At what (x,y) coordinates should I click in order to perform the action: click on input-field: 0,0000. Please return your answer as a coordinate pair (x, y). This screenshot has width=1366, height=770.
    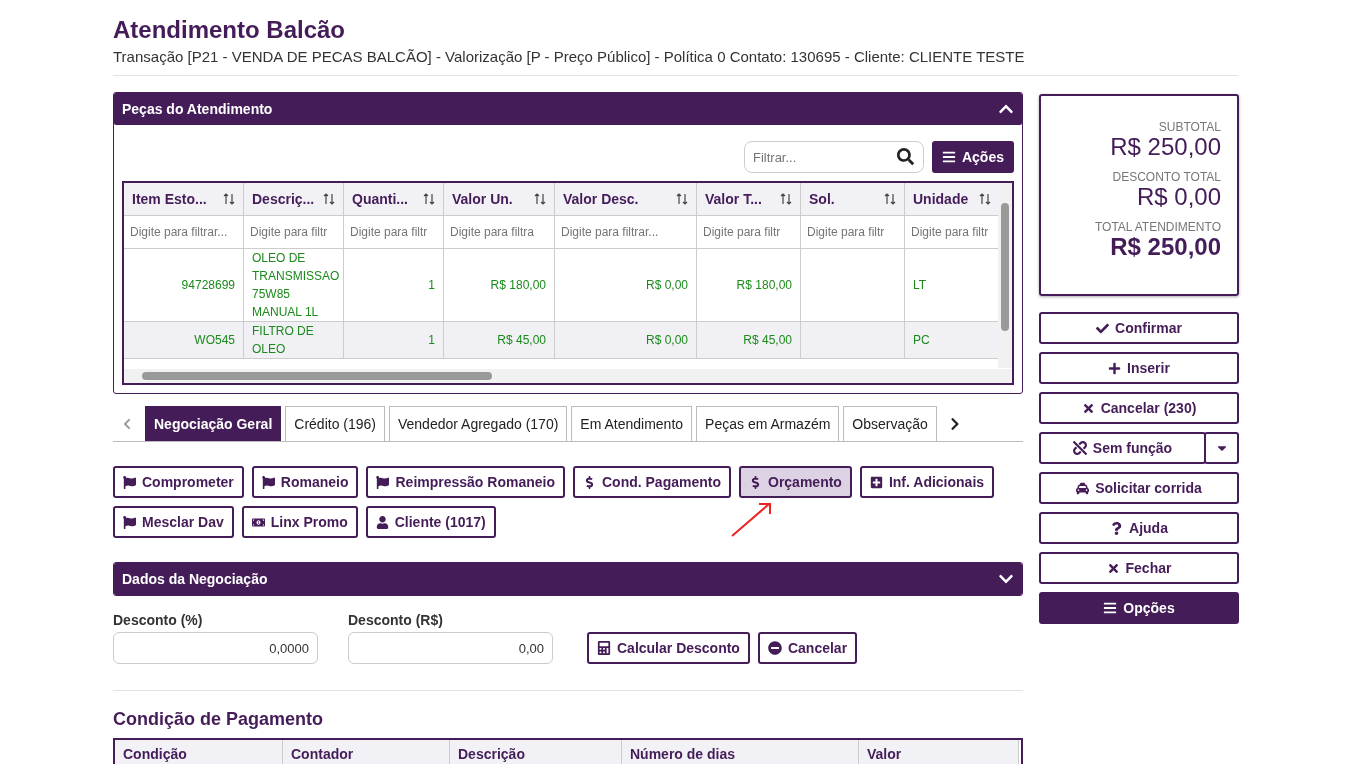
    Looking at the image, I should click on (215, 648).